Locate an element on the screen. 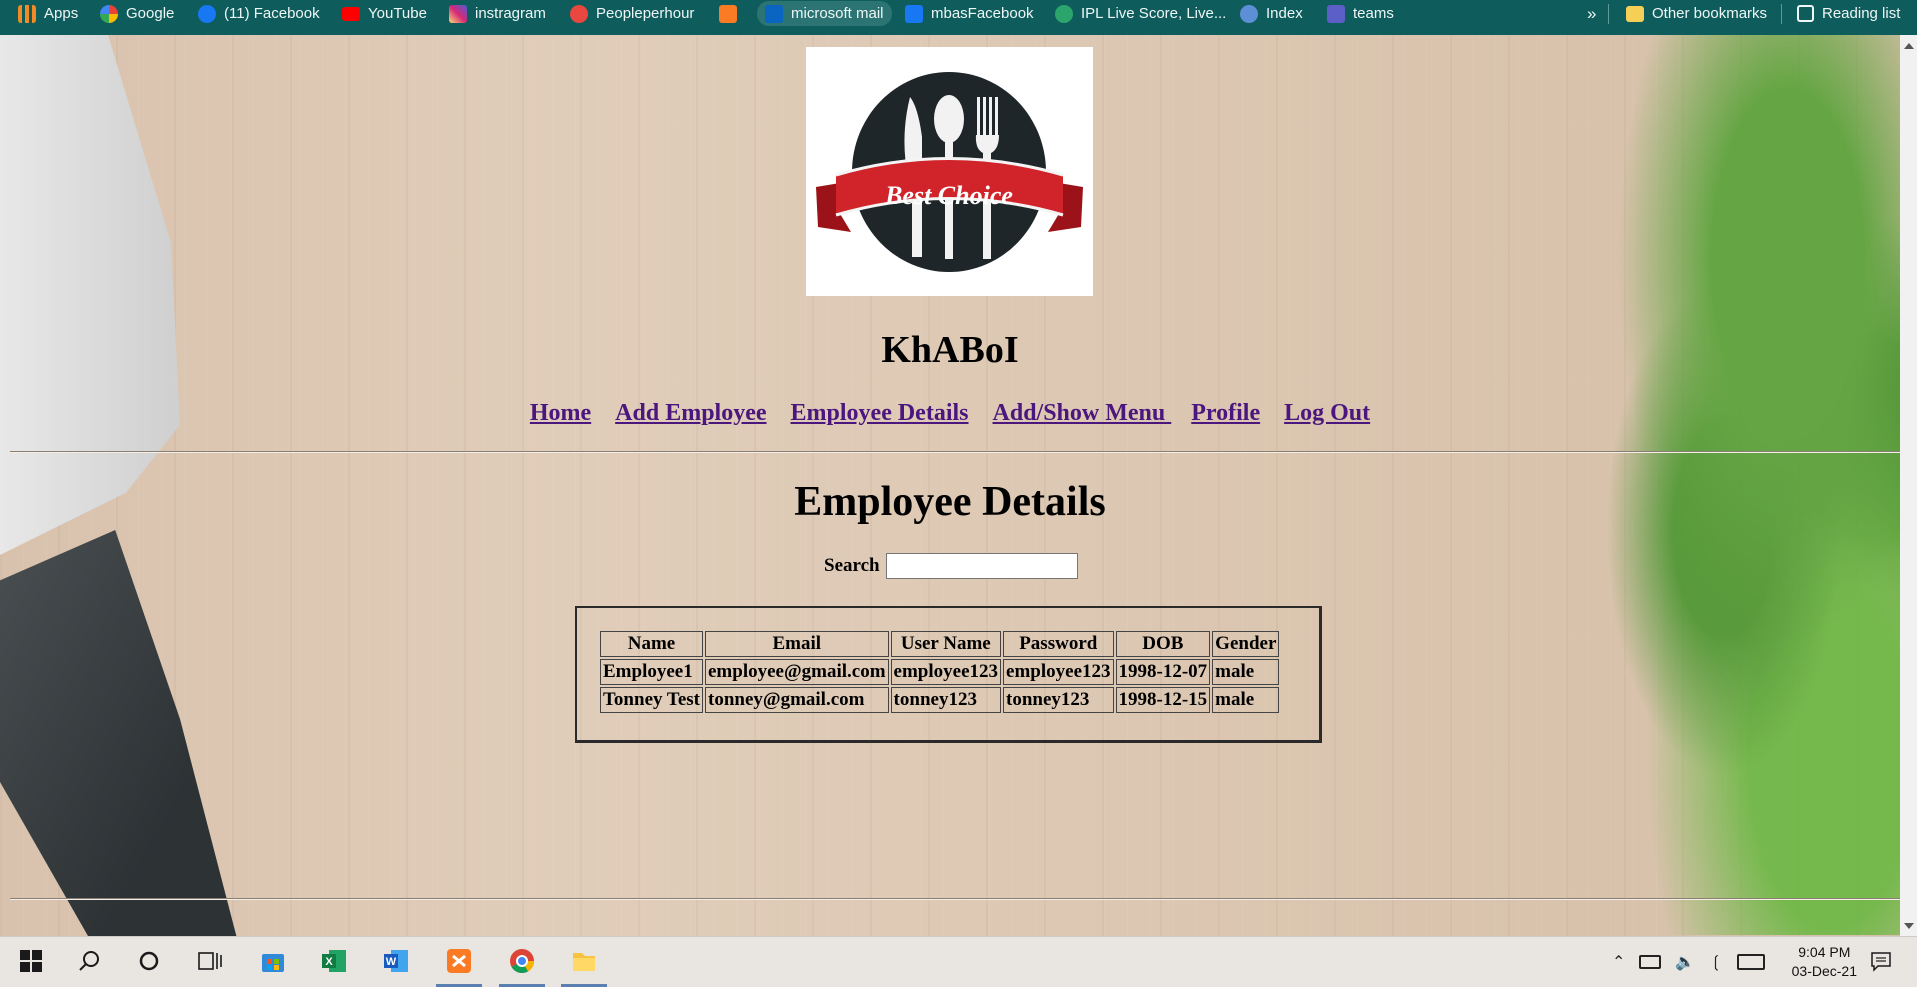  task-view-button is located at coordinates (210, 961).